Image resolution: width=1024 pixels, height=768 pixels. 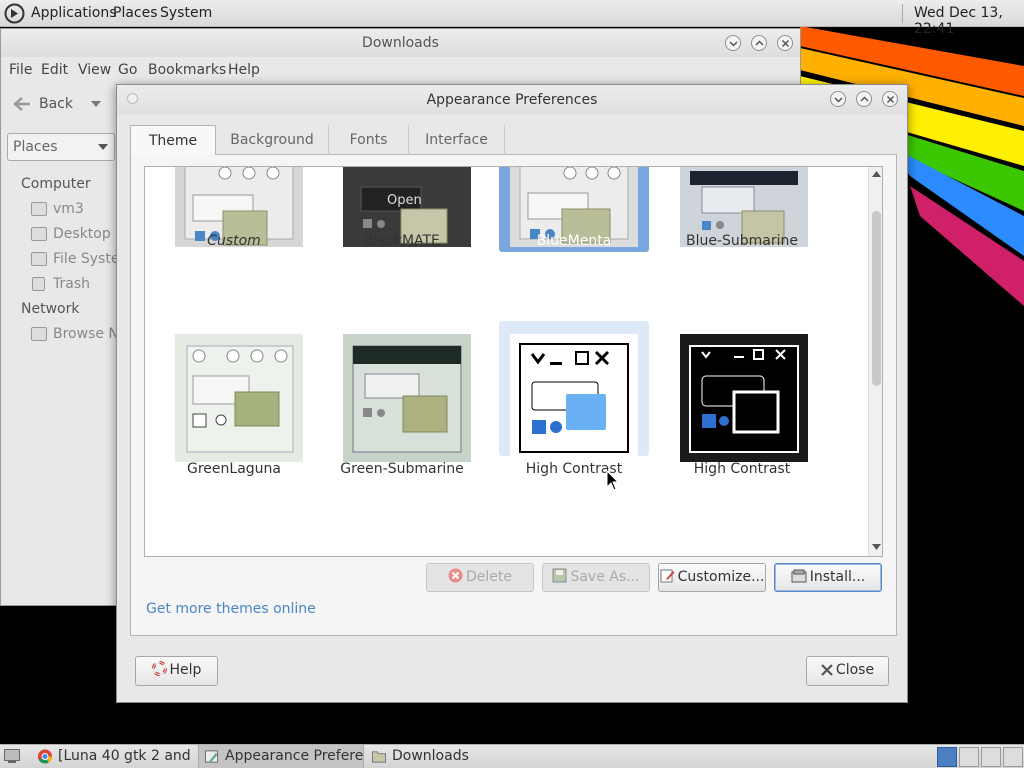 I want to click on sidebar-item-trash: Trash, so click(x=71, y=284).